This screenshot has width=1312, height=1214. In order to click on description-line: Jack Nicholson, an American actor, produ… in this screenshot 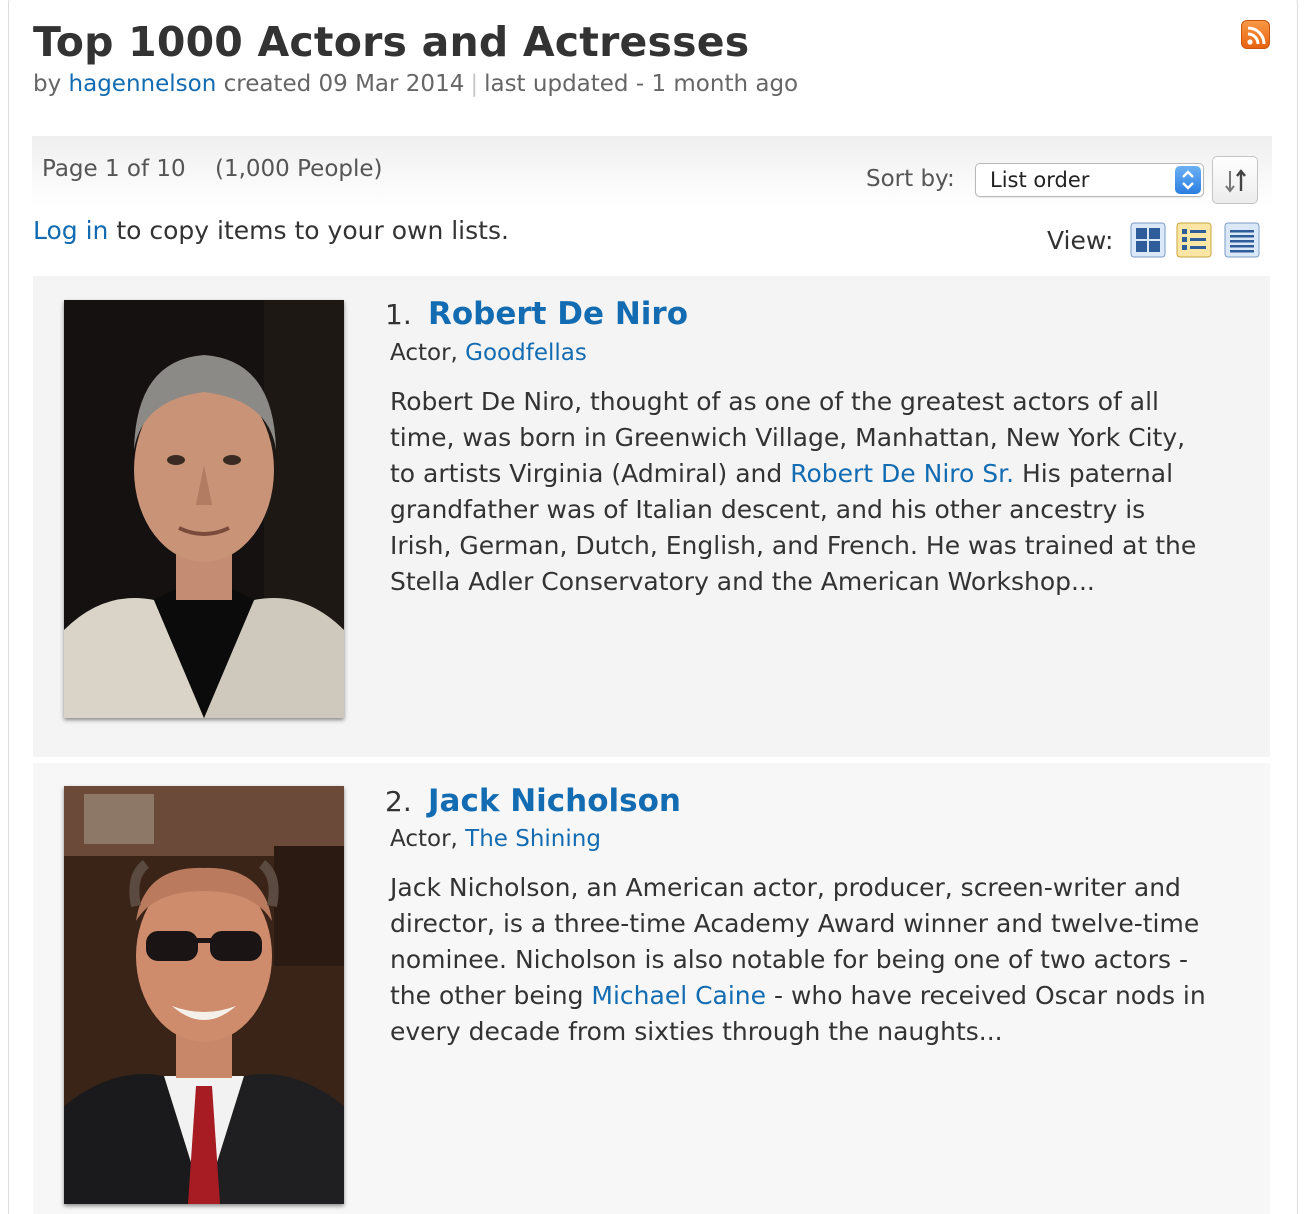, I will do `click(785, 887)`.